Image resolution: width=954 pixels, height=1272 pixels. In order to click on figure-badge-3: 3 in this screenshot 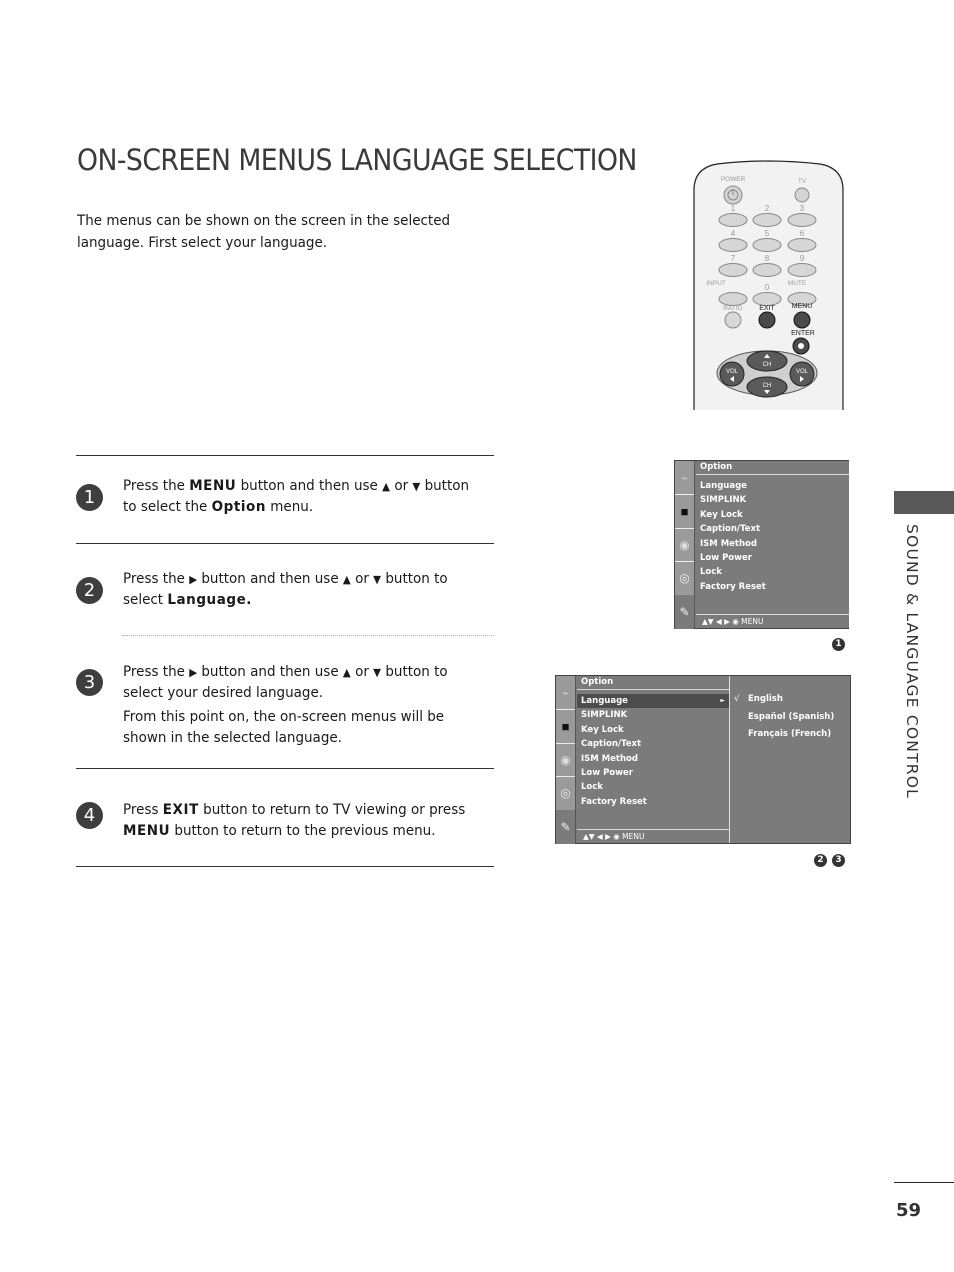, I will do `click(838, 860)`.